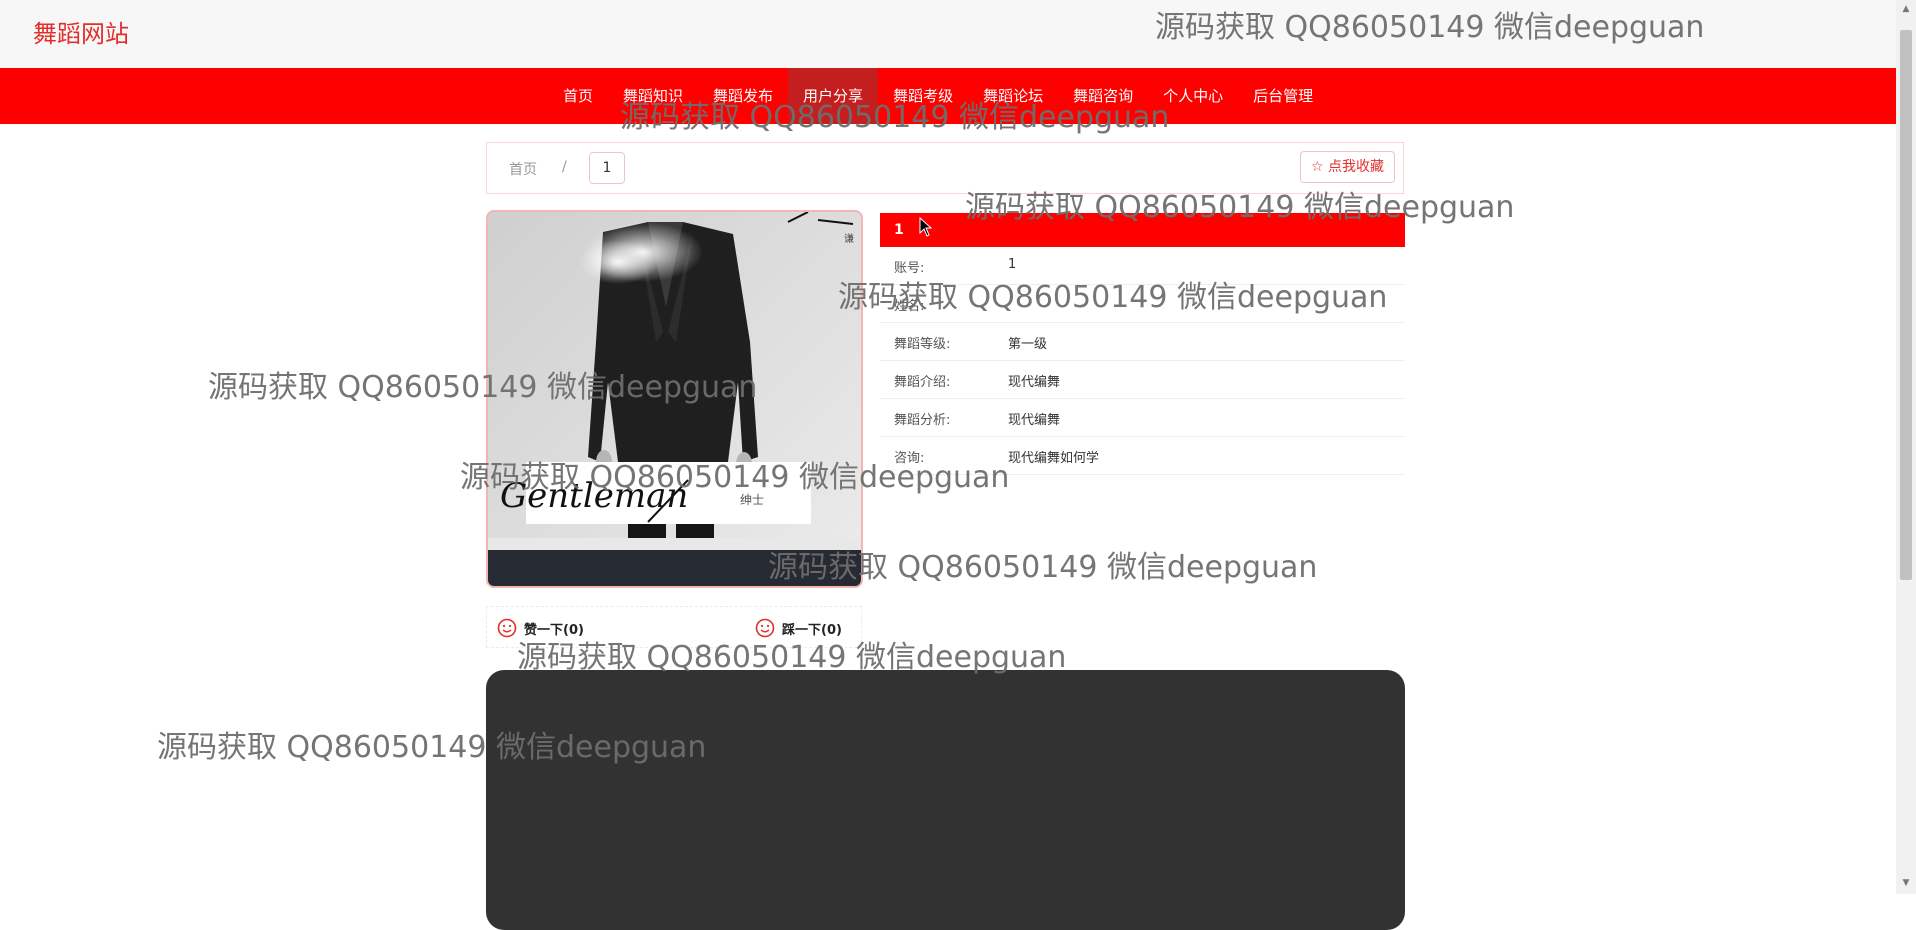 Image resolution: width=1916 pixels, height=930 pixels. Describe the element at coordinates (674, 627) in the screenshot. I see `vote-bar: 赞一下(0) 踩一下(0)` at that location.